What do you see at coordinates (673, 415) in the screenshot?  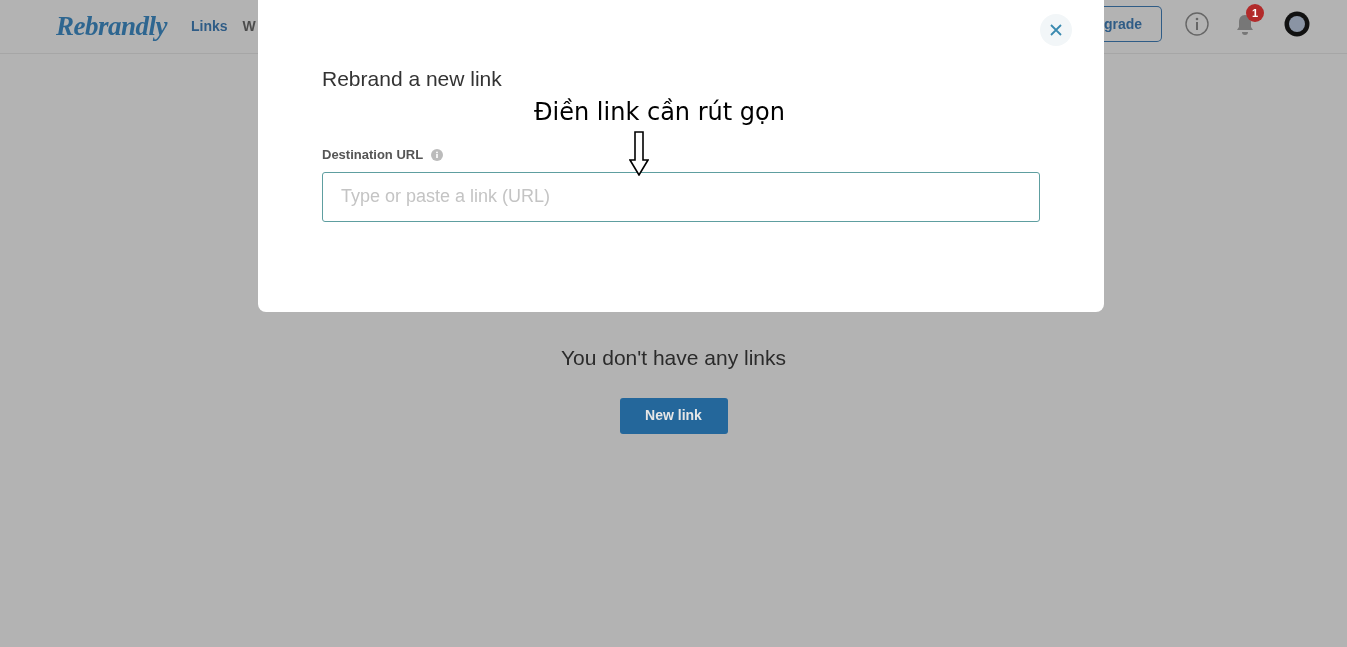 I see `new-link-button: New link` at bounding box center [673, 415].